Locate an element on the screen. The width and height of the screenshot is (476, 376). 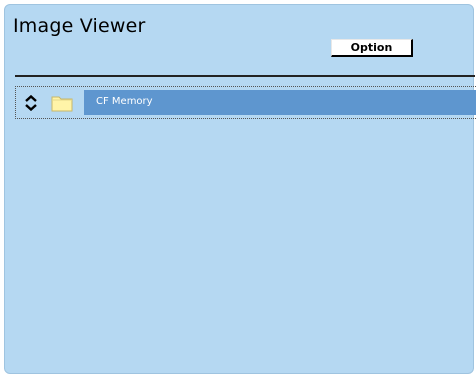
list-item: CF Memory is located at coordinates (245, 102).